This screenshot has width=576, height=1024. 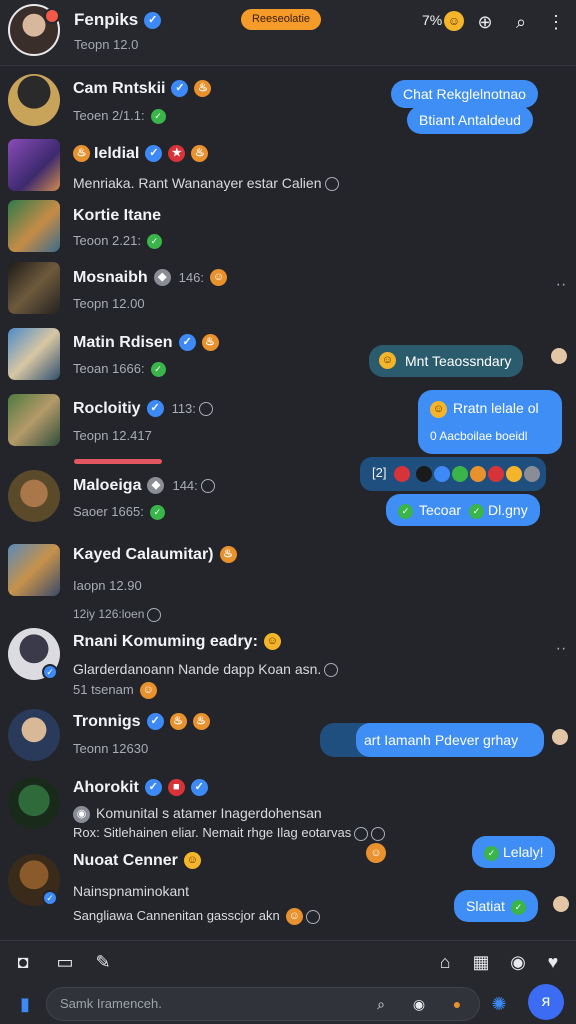 What do you see at coordinates (514, 852) in the screenshot?
I see `message-bubble: ✓ Lelaly!` at bounding box center [514, 852].